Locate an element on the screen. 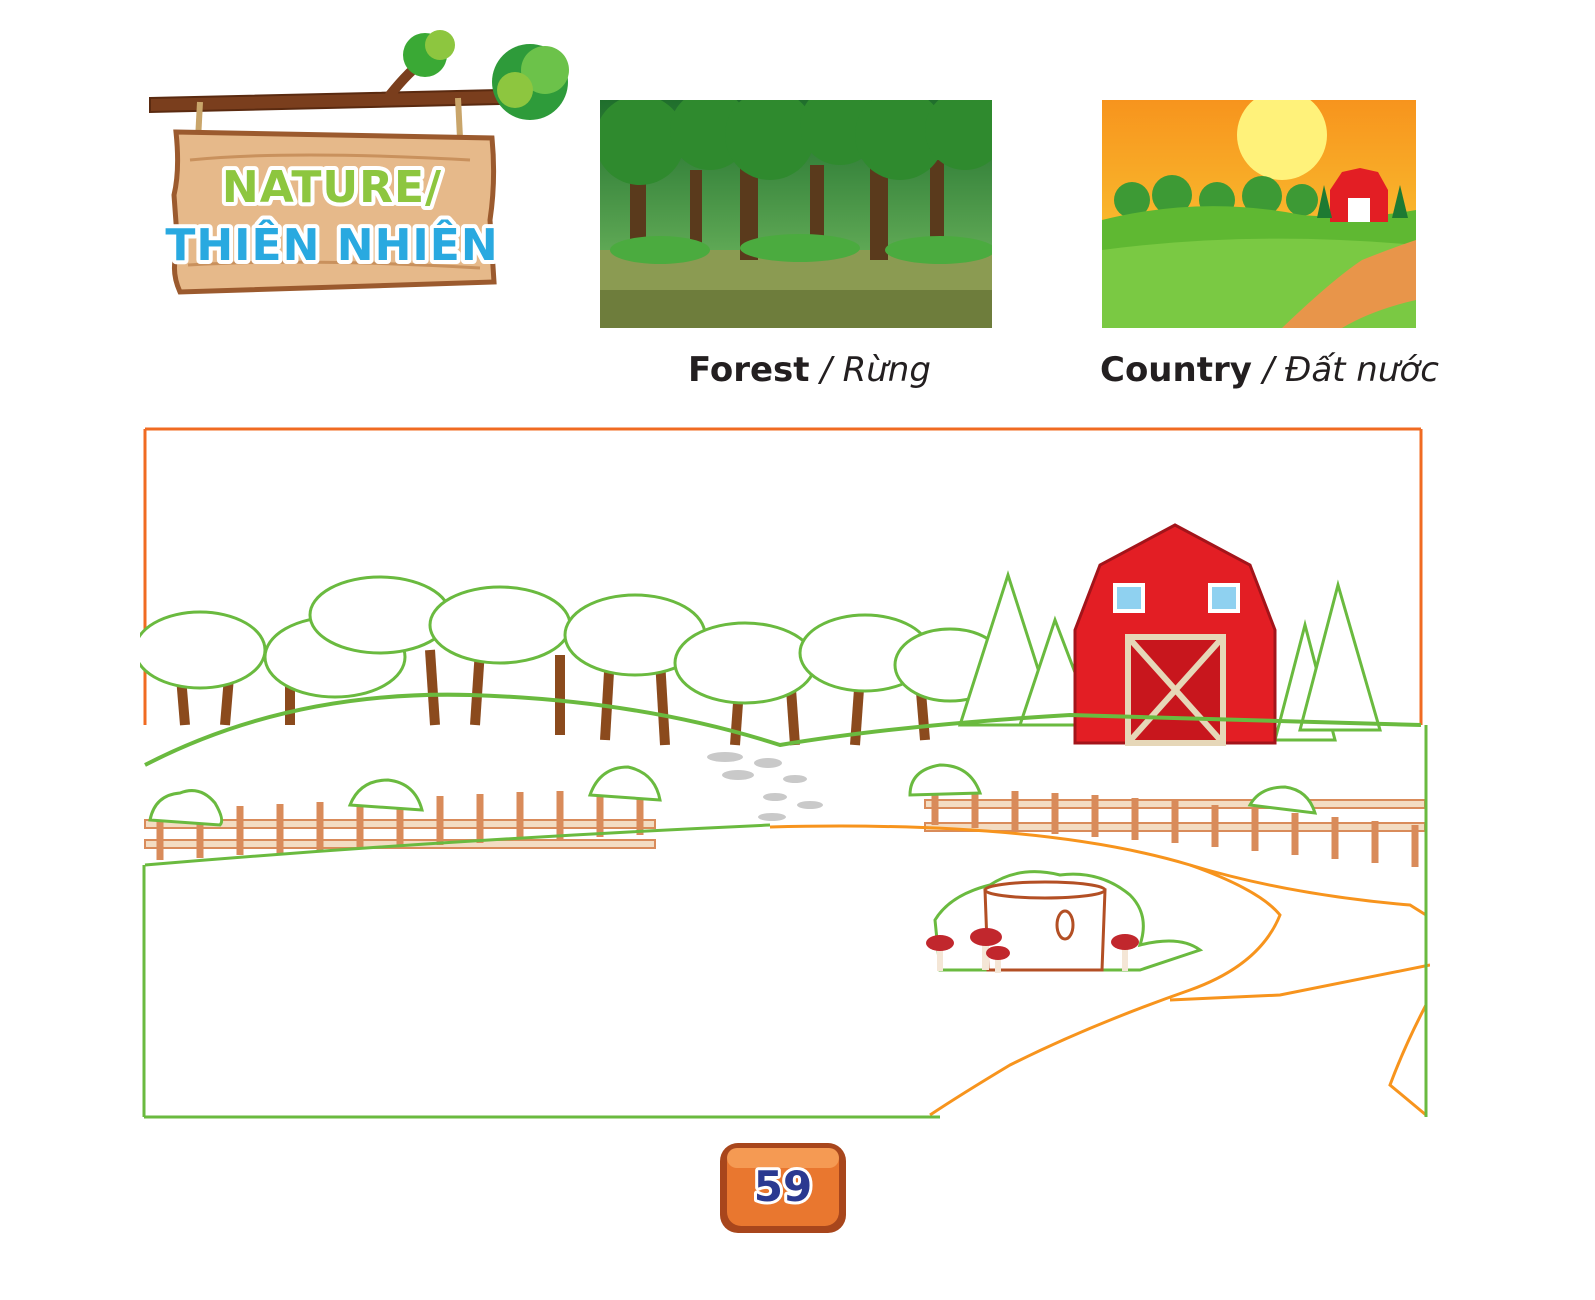 Image resolution: width=1595 pixels, height=1300 pixels. forest-image is located at coordinates (796, 214).